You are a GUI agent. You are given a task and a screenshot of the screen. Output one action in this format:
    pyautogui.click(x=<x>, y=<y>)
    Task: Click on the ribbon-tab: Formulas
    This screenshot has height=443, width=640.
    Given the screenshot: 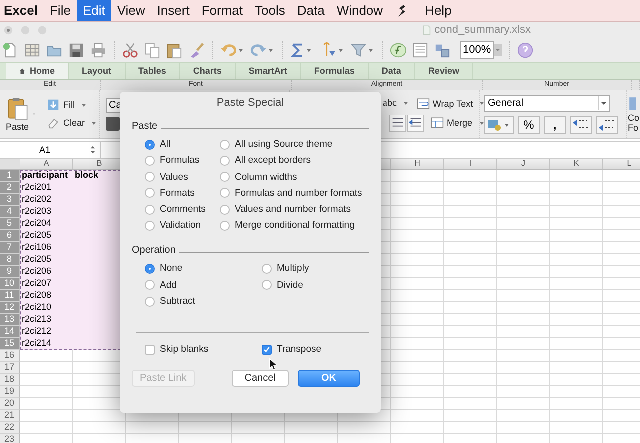 What is the action you would take?
    pyautogui.click(x=335, y=71)
    